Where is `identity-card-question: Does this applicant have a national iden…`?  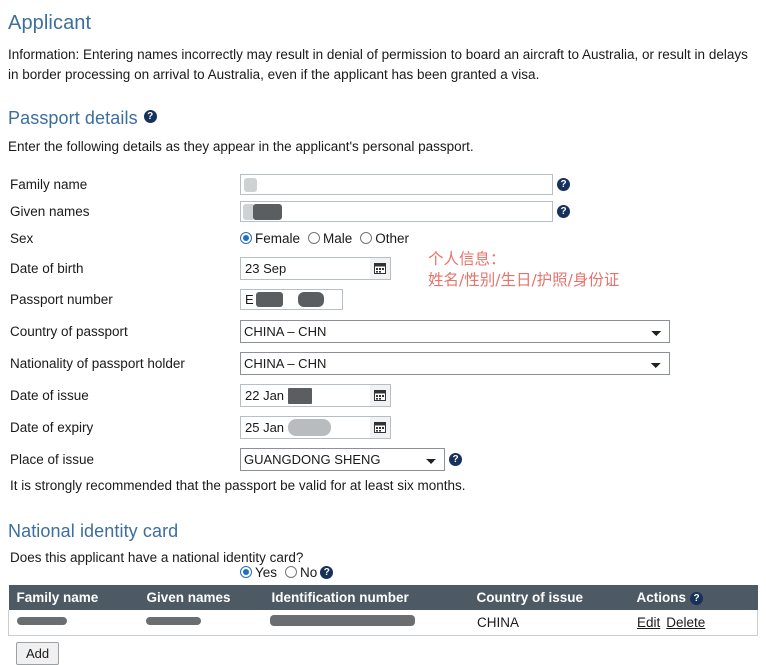 identity-card-question: Does this applicant have a national iden… is located at coordinates (157, 557).